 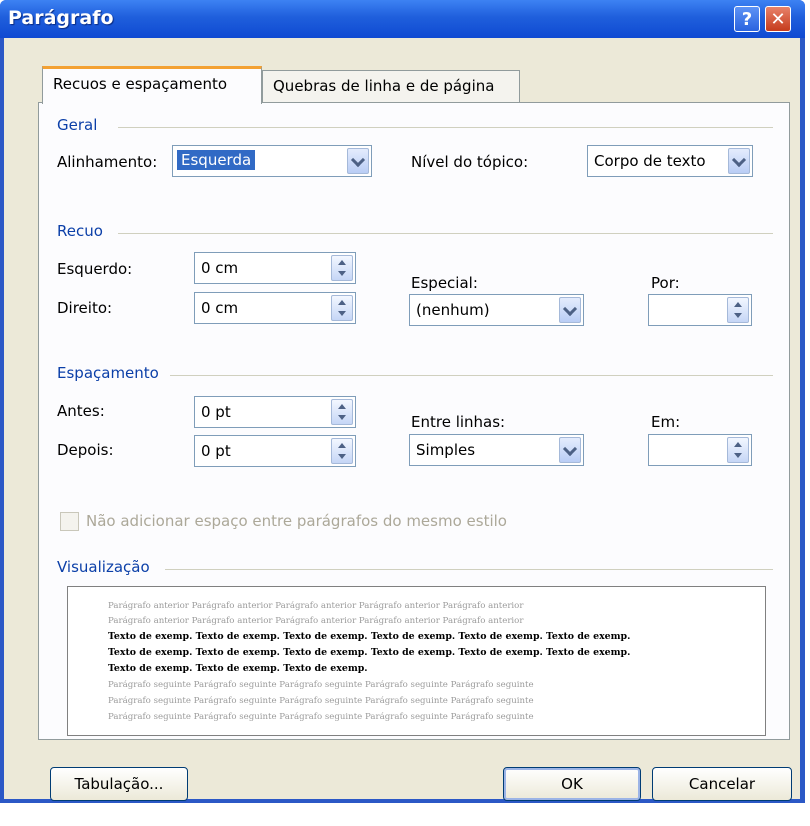 What do you see at coordinates (778, 19) in the screenshot?
I see `close-button: ✕` at bounding box center [778, 19].